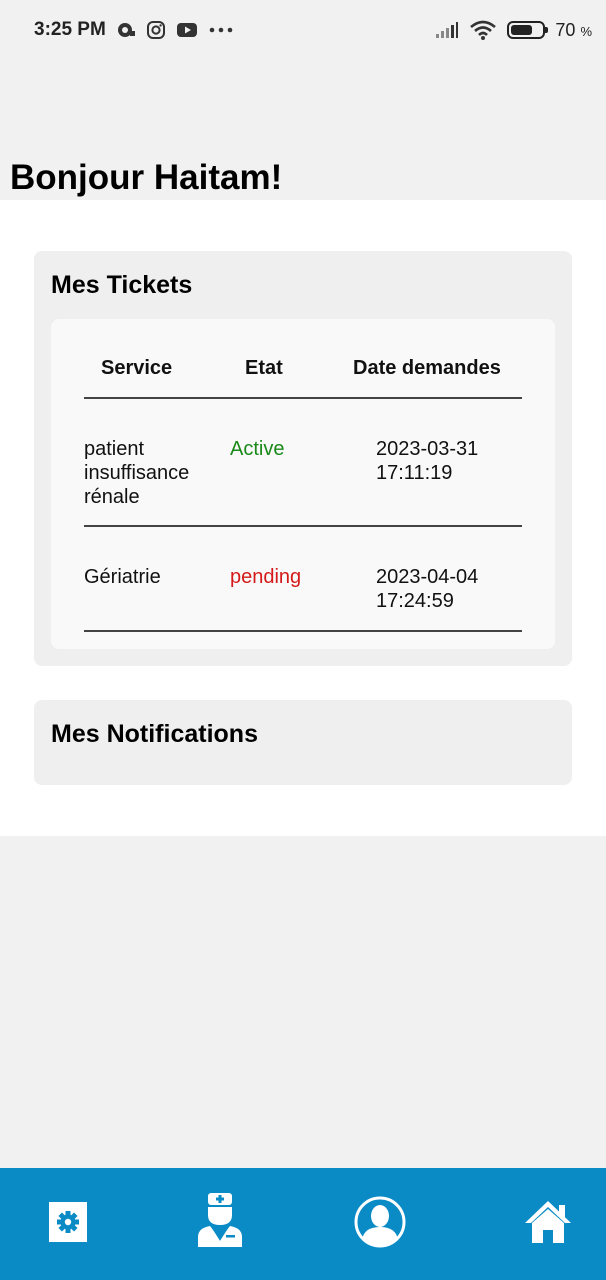 This screenshot has width=606, height=1280. Describe the element at coordinates (447, 30) in the screenshot. I see `signal-icon` at that location.